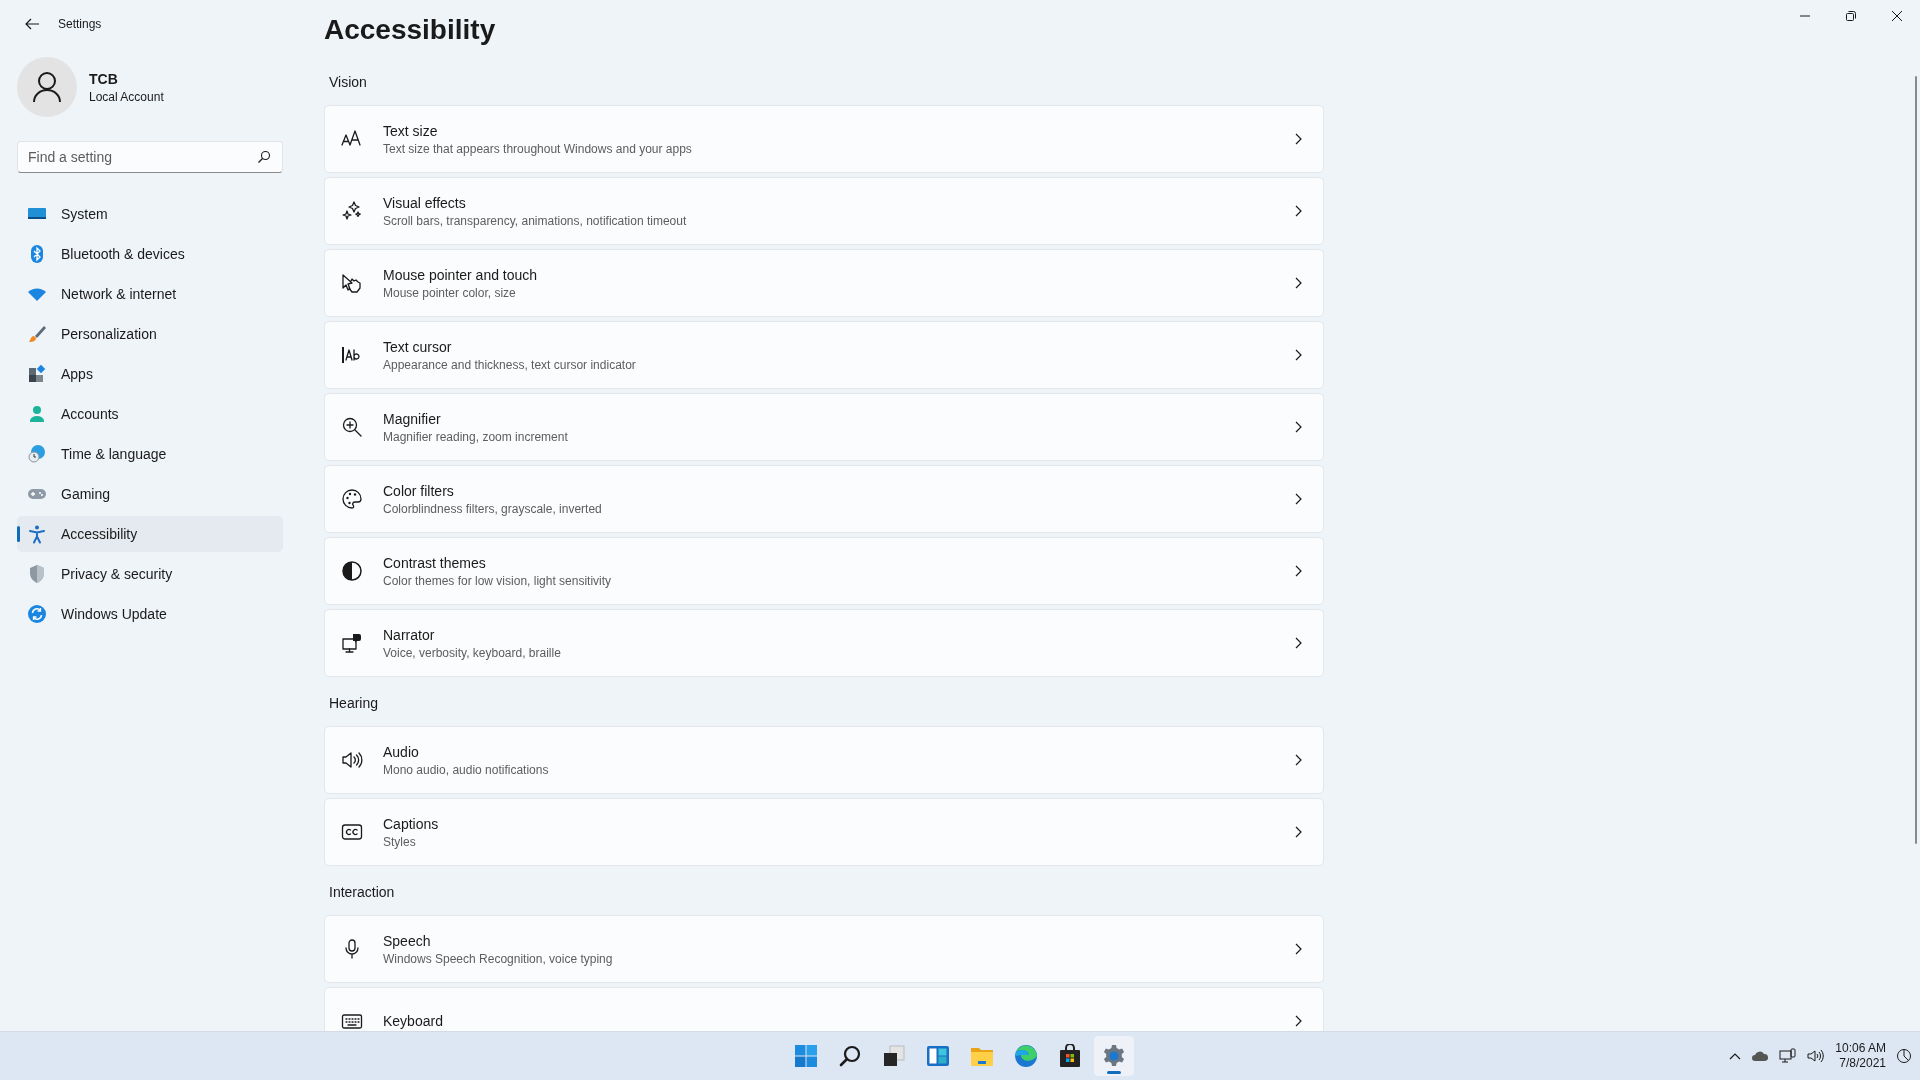 The image size is (1920, 1080). Describe the element at coordinates (412, 418) in the screenshot. I see `setting-title: Magnifier` at that location.